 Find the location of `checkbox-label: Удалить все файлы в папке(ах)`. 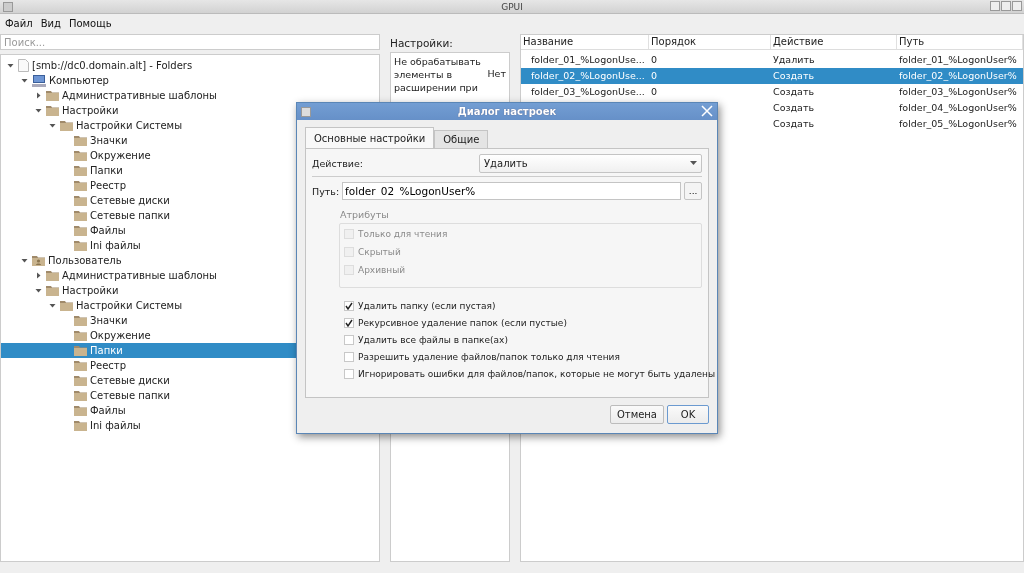

checkbox-label: Удалить все файлы в папке(ах) is located at coordinates (433, 340).